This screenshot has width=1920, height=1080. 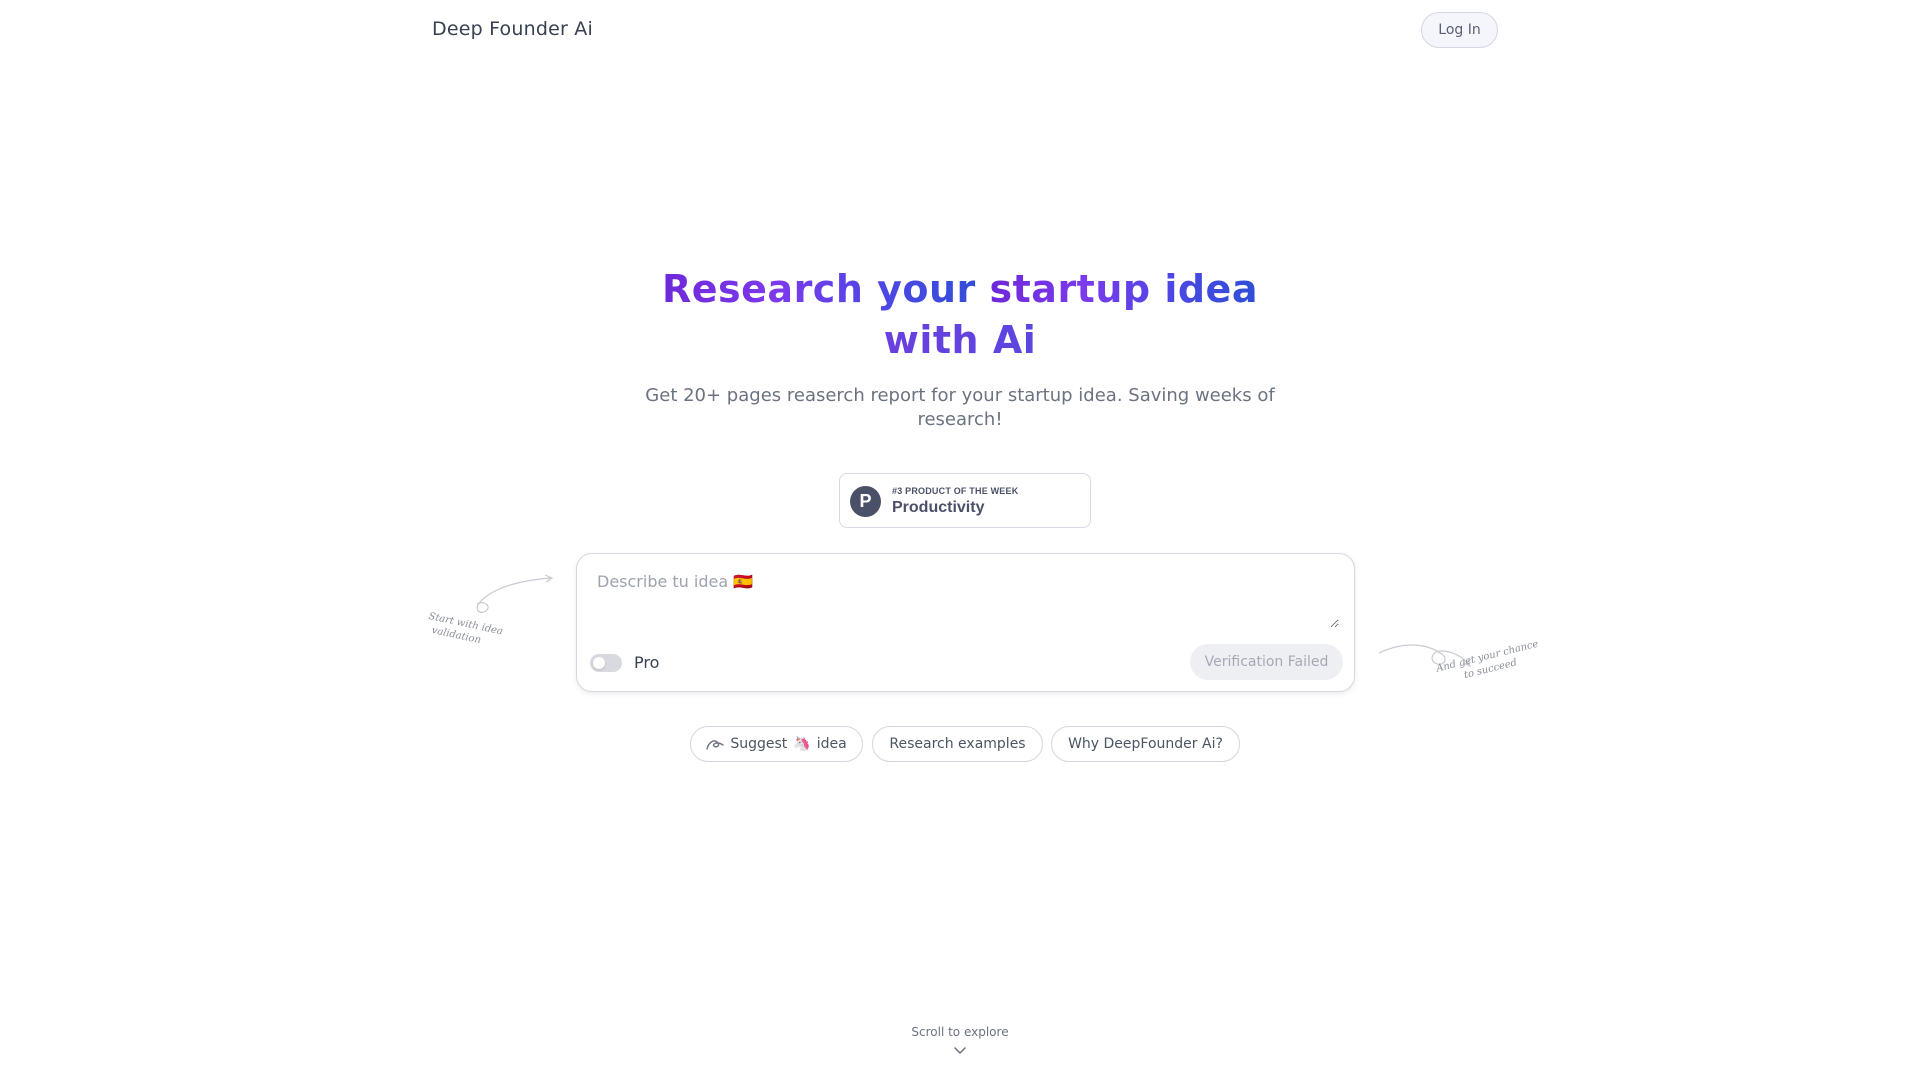 What do you see at coordinates (1123, 289) in the screenshot?
I see `hero-title-part-2: startup idea` at bounding box center [1123, 289].